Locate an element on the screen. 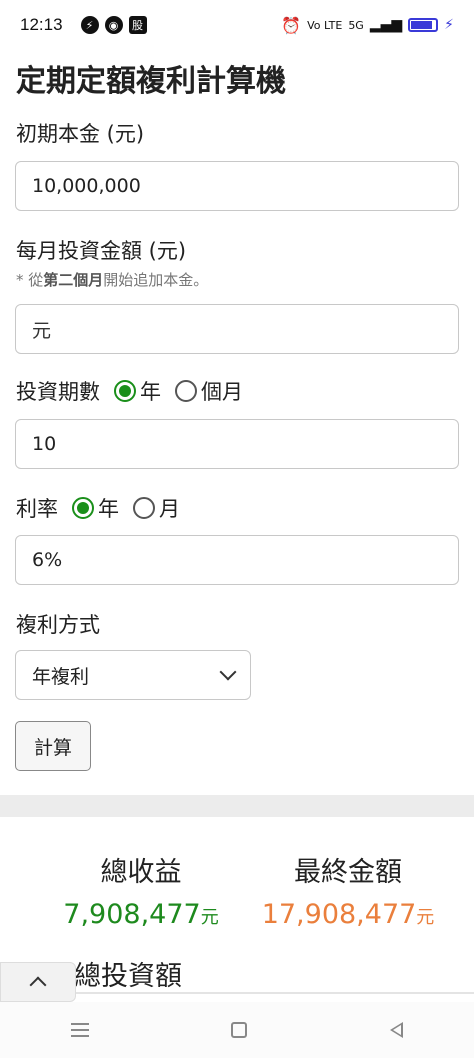 Image resolution: width=474 pixels, height=1058 pixels. periods-radio-month: 個月 is located at coordinates (209, 391).